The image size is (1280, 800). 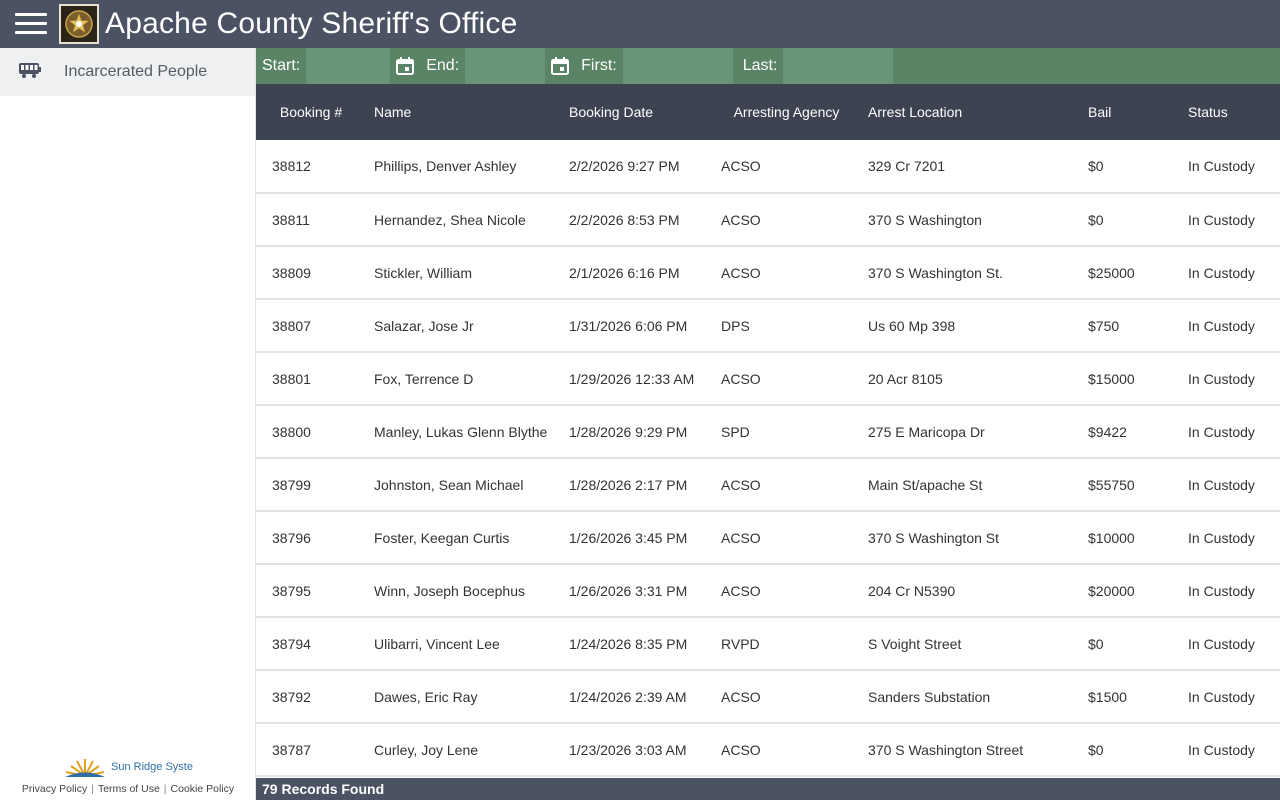 I want to click on cell-location: 204 Cr N5390, so click(x=970, y=591).